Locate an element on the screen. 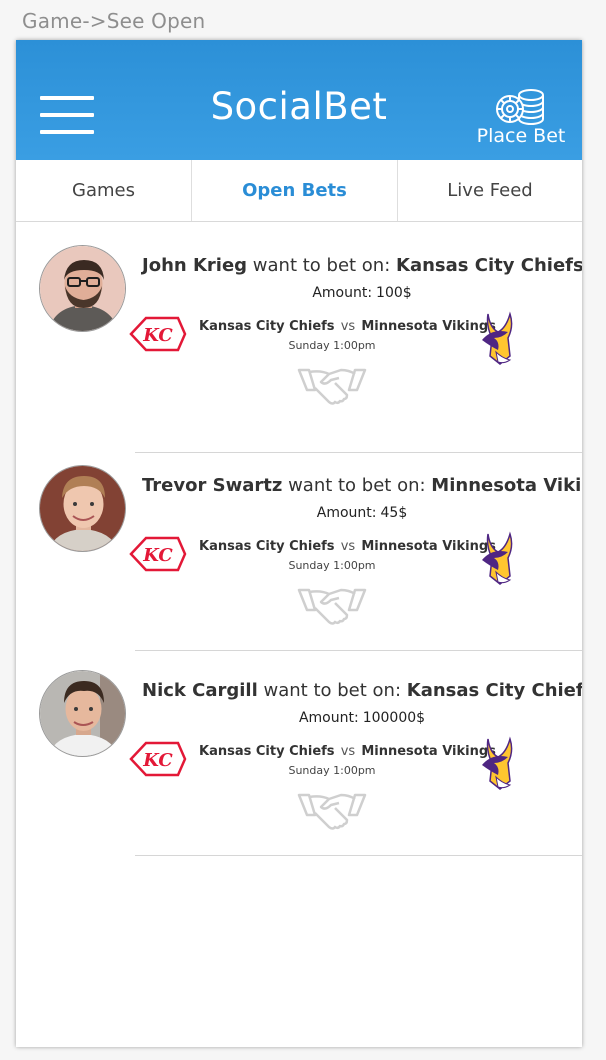 Image resolution: width=606 pixels, height=1060 pixels. tab-live-feed: Live Feed is located at coordinates (490, 190).